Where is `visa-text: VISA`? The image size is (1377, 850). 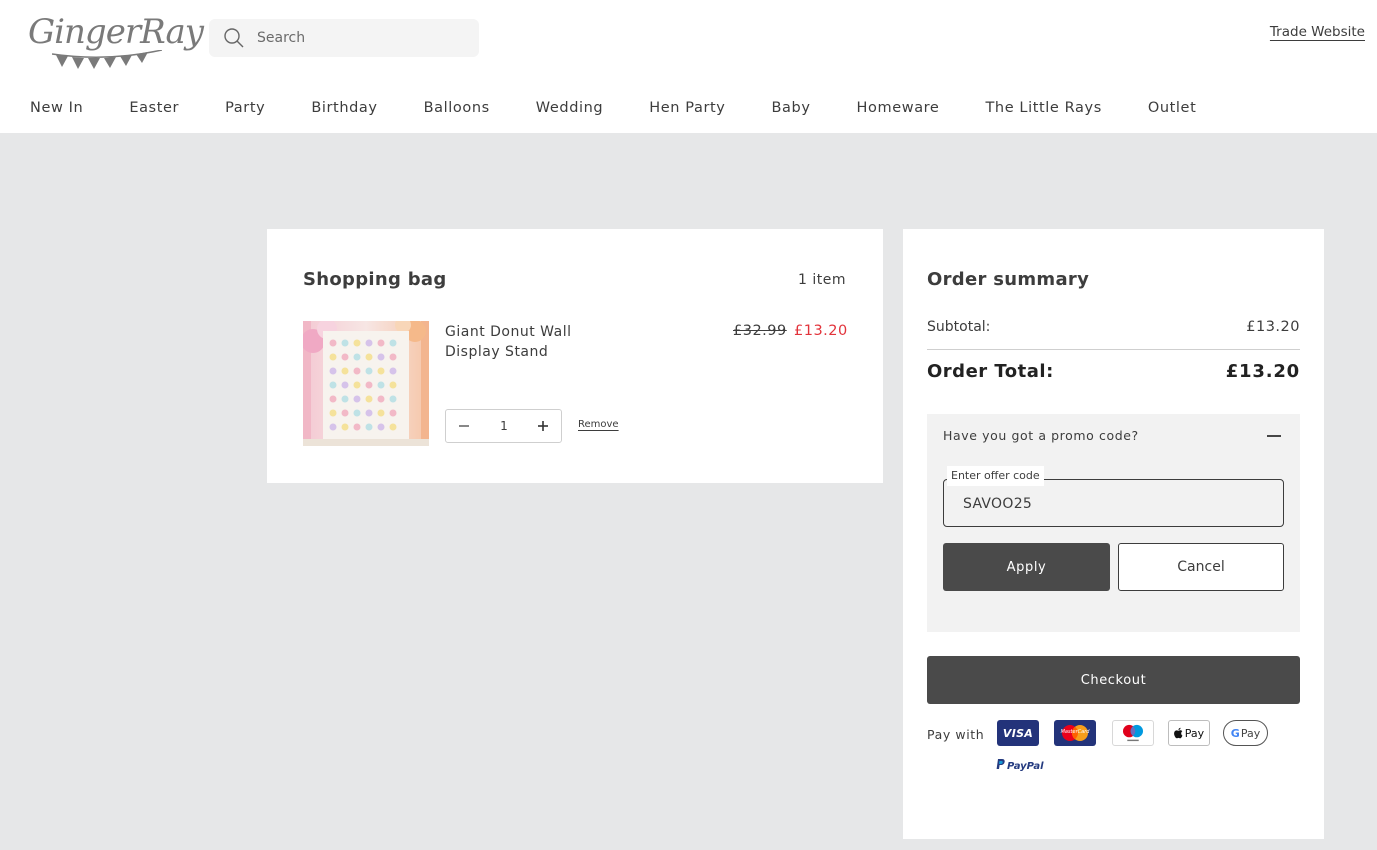 visa-text: VISA is located at coordinates (1018, 733).